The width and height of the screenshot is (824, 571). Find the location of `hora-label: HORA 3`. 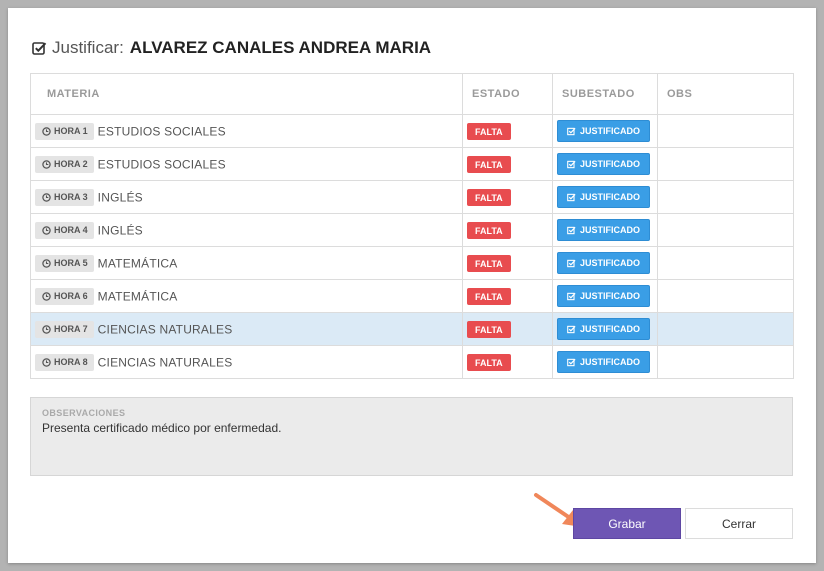

hora-label: HORA 3 is located at coordinates (71, 197).